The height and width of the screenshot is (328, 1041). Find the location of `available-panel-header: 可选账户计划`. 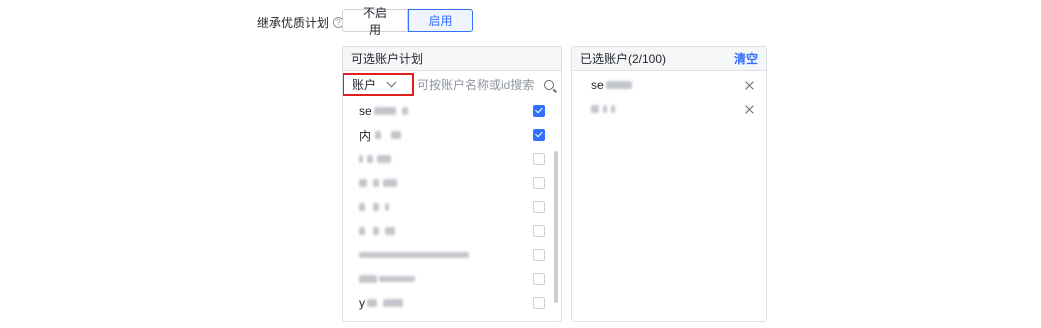

available-panel-header: 可选账户计划 is located at coordinates (452, 59).